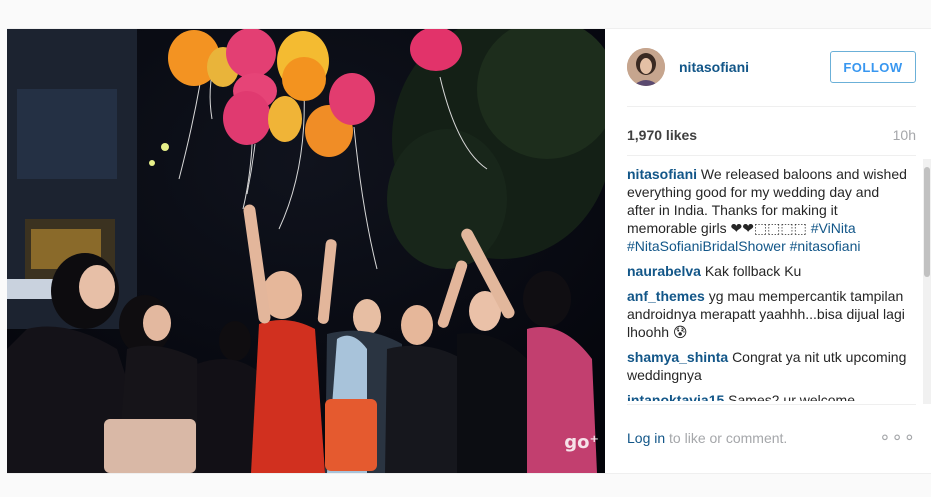 The height and width of the screenshot is (497, 931). I want to click on follow-button: FOLLOW, so click(873, 67).